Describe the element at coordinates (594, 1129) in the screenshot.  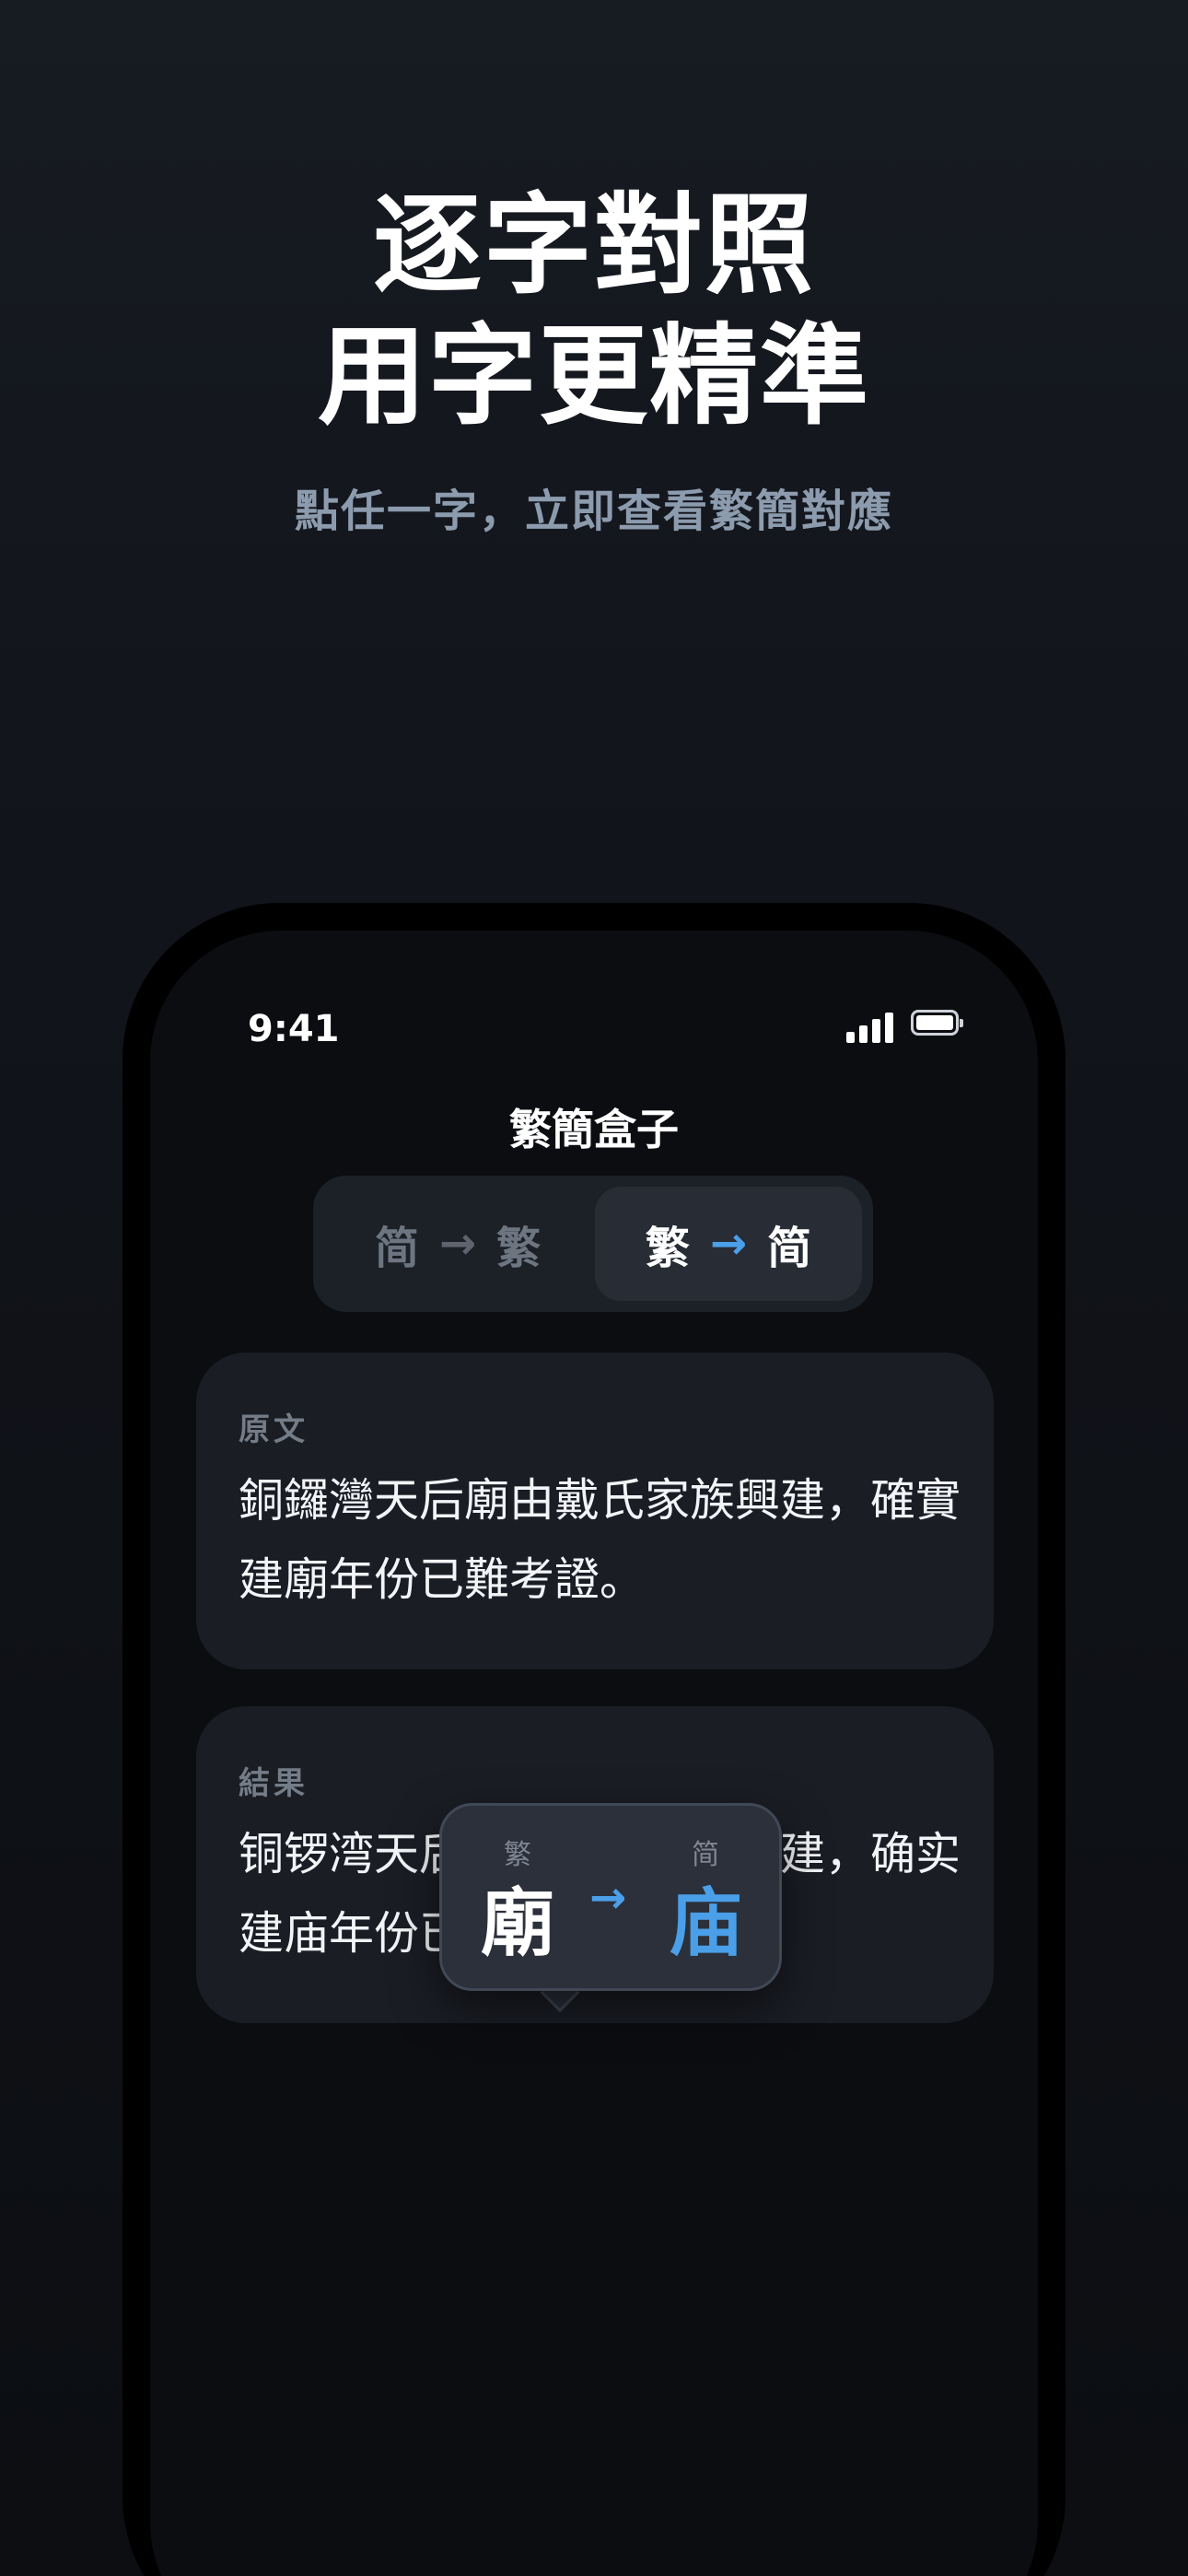
I see `app-title: 繁簡盒子` at that location.